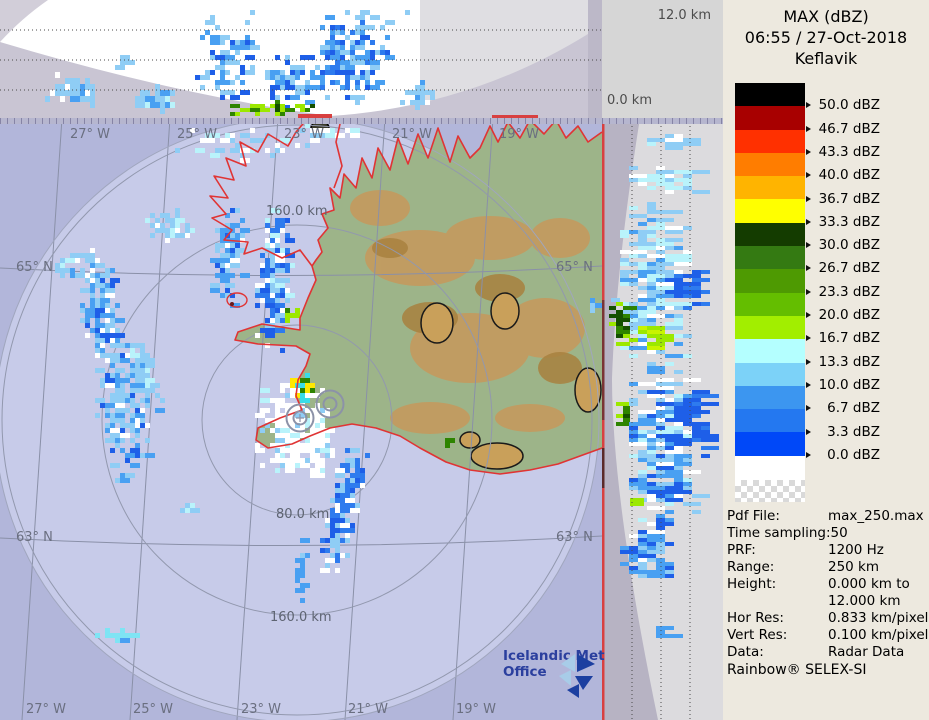  Describe the element at coordinates (843, 152) in the screenshot. I see `legend-label: 43.3 dBZ` at that location.